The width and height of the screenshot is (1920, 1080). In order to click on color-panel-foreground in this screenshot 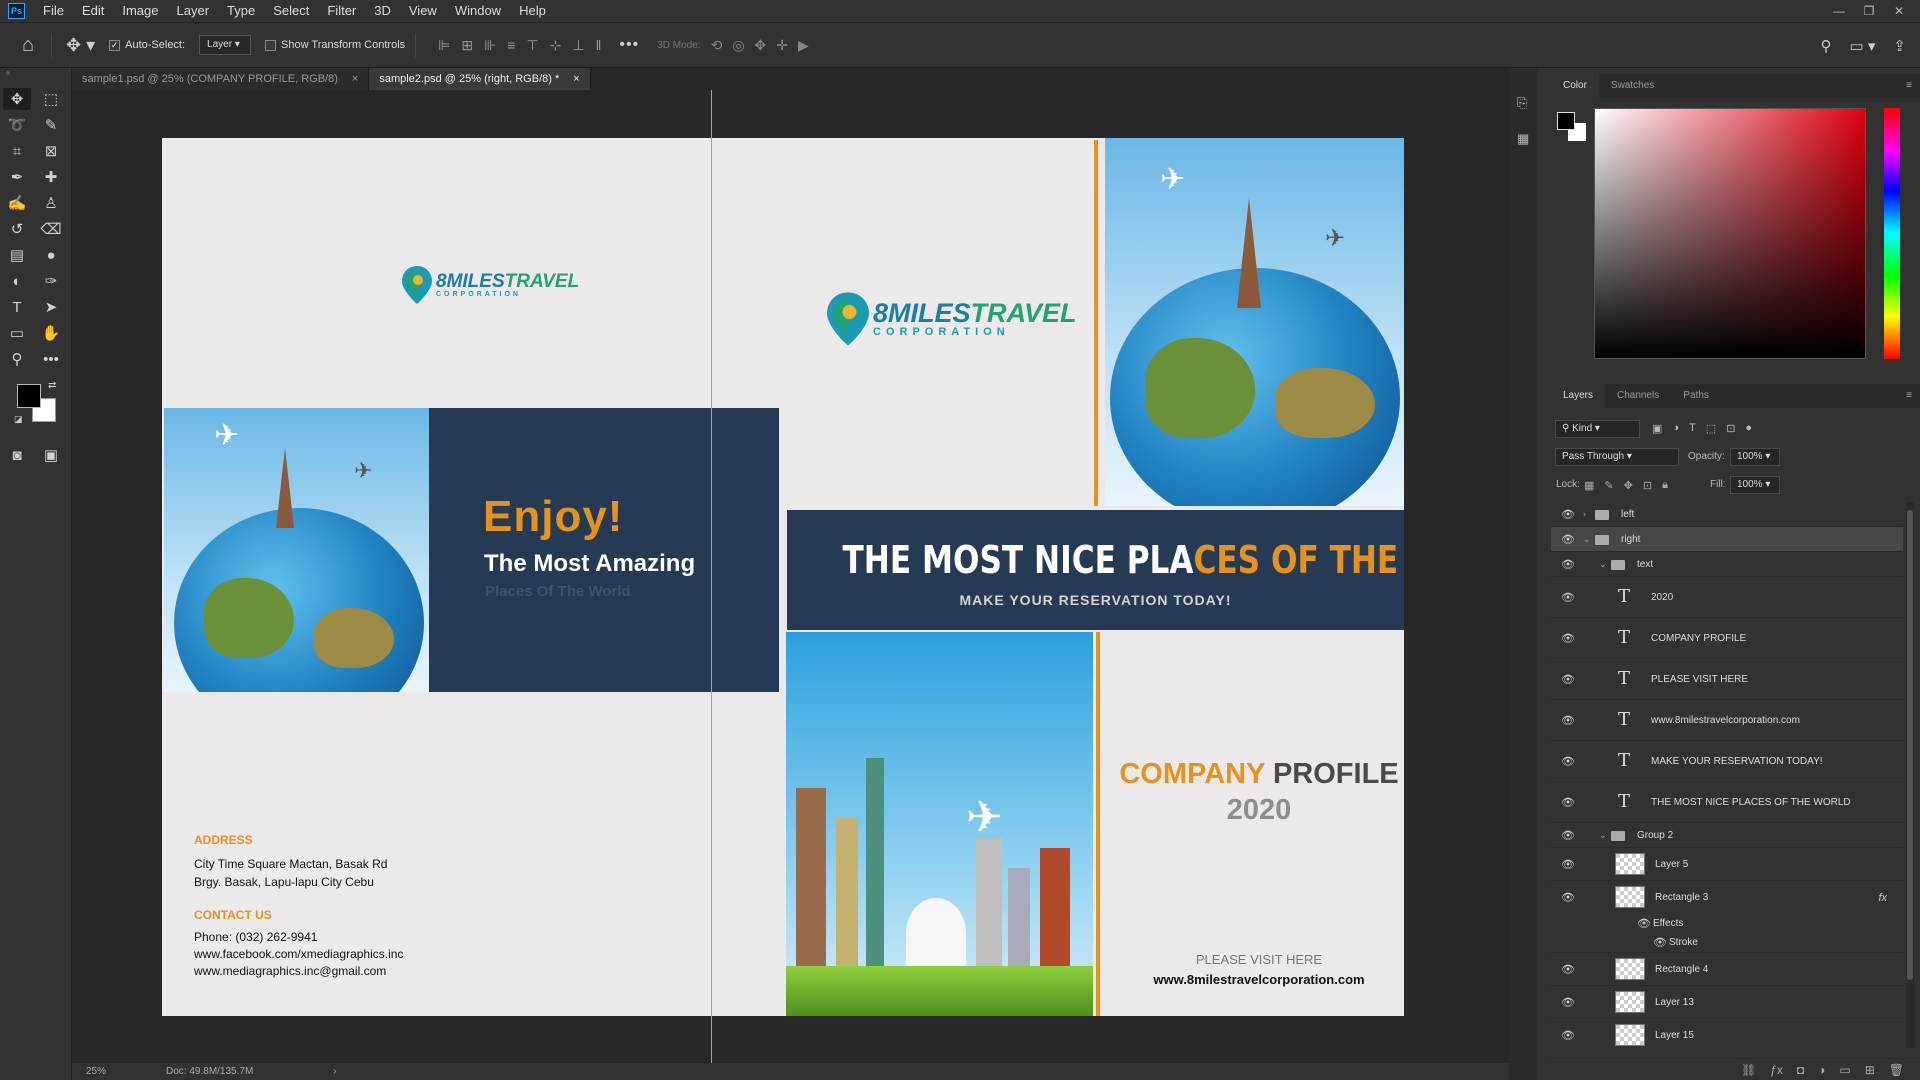, I will do `click(1566, 121)`.